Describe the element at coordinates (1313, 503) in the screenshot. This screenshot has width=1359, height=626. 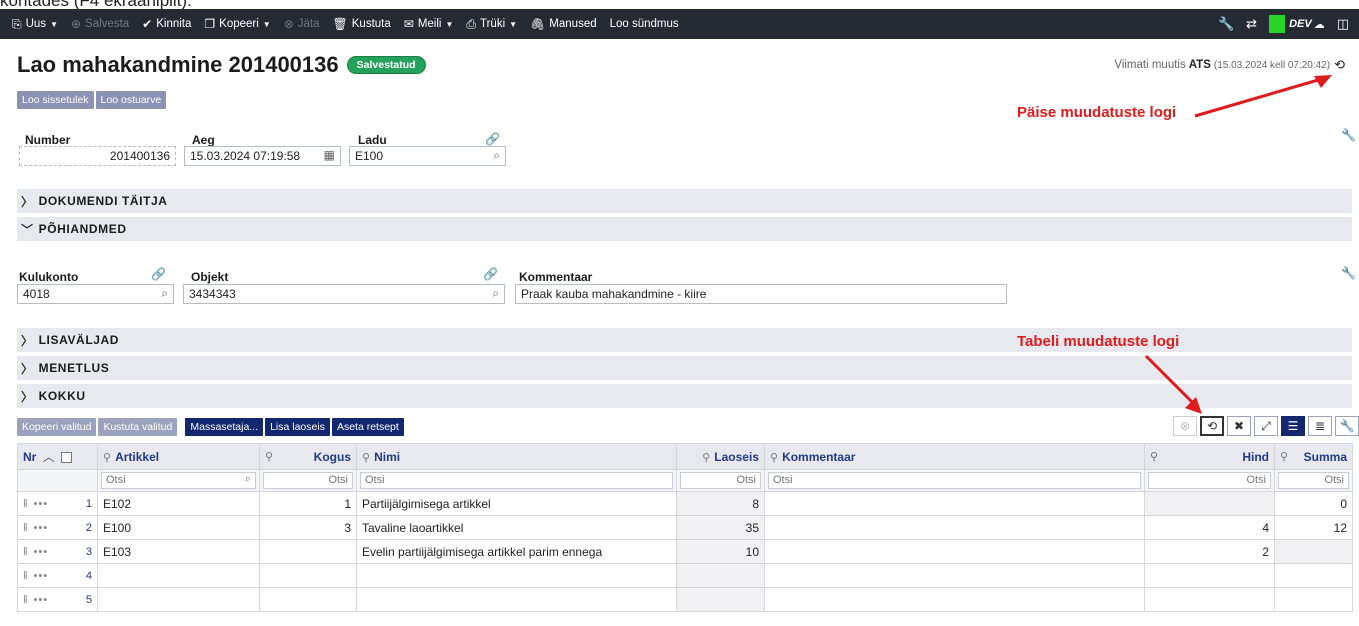
I see `cell-summa: 0` at that location.